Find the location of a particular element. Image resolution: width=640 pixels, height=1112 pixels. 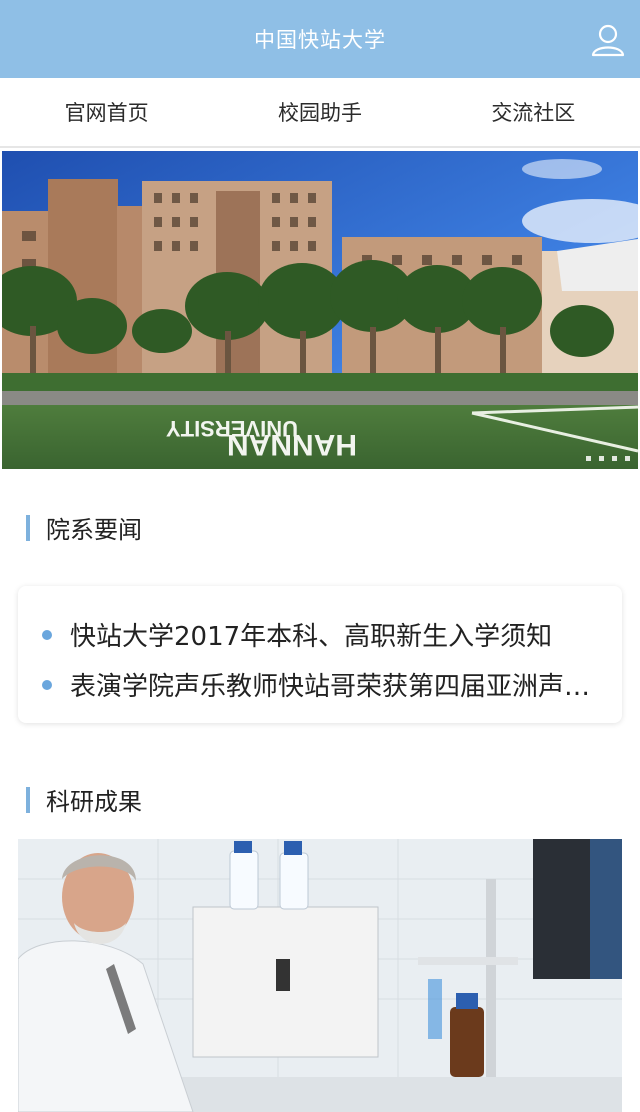

nav-item-home: 官网首页 is located at coordinates (106, 112).